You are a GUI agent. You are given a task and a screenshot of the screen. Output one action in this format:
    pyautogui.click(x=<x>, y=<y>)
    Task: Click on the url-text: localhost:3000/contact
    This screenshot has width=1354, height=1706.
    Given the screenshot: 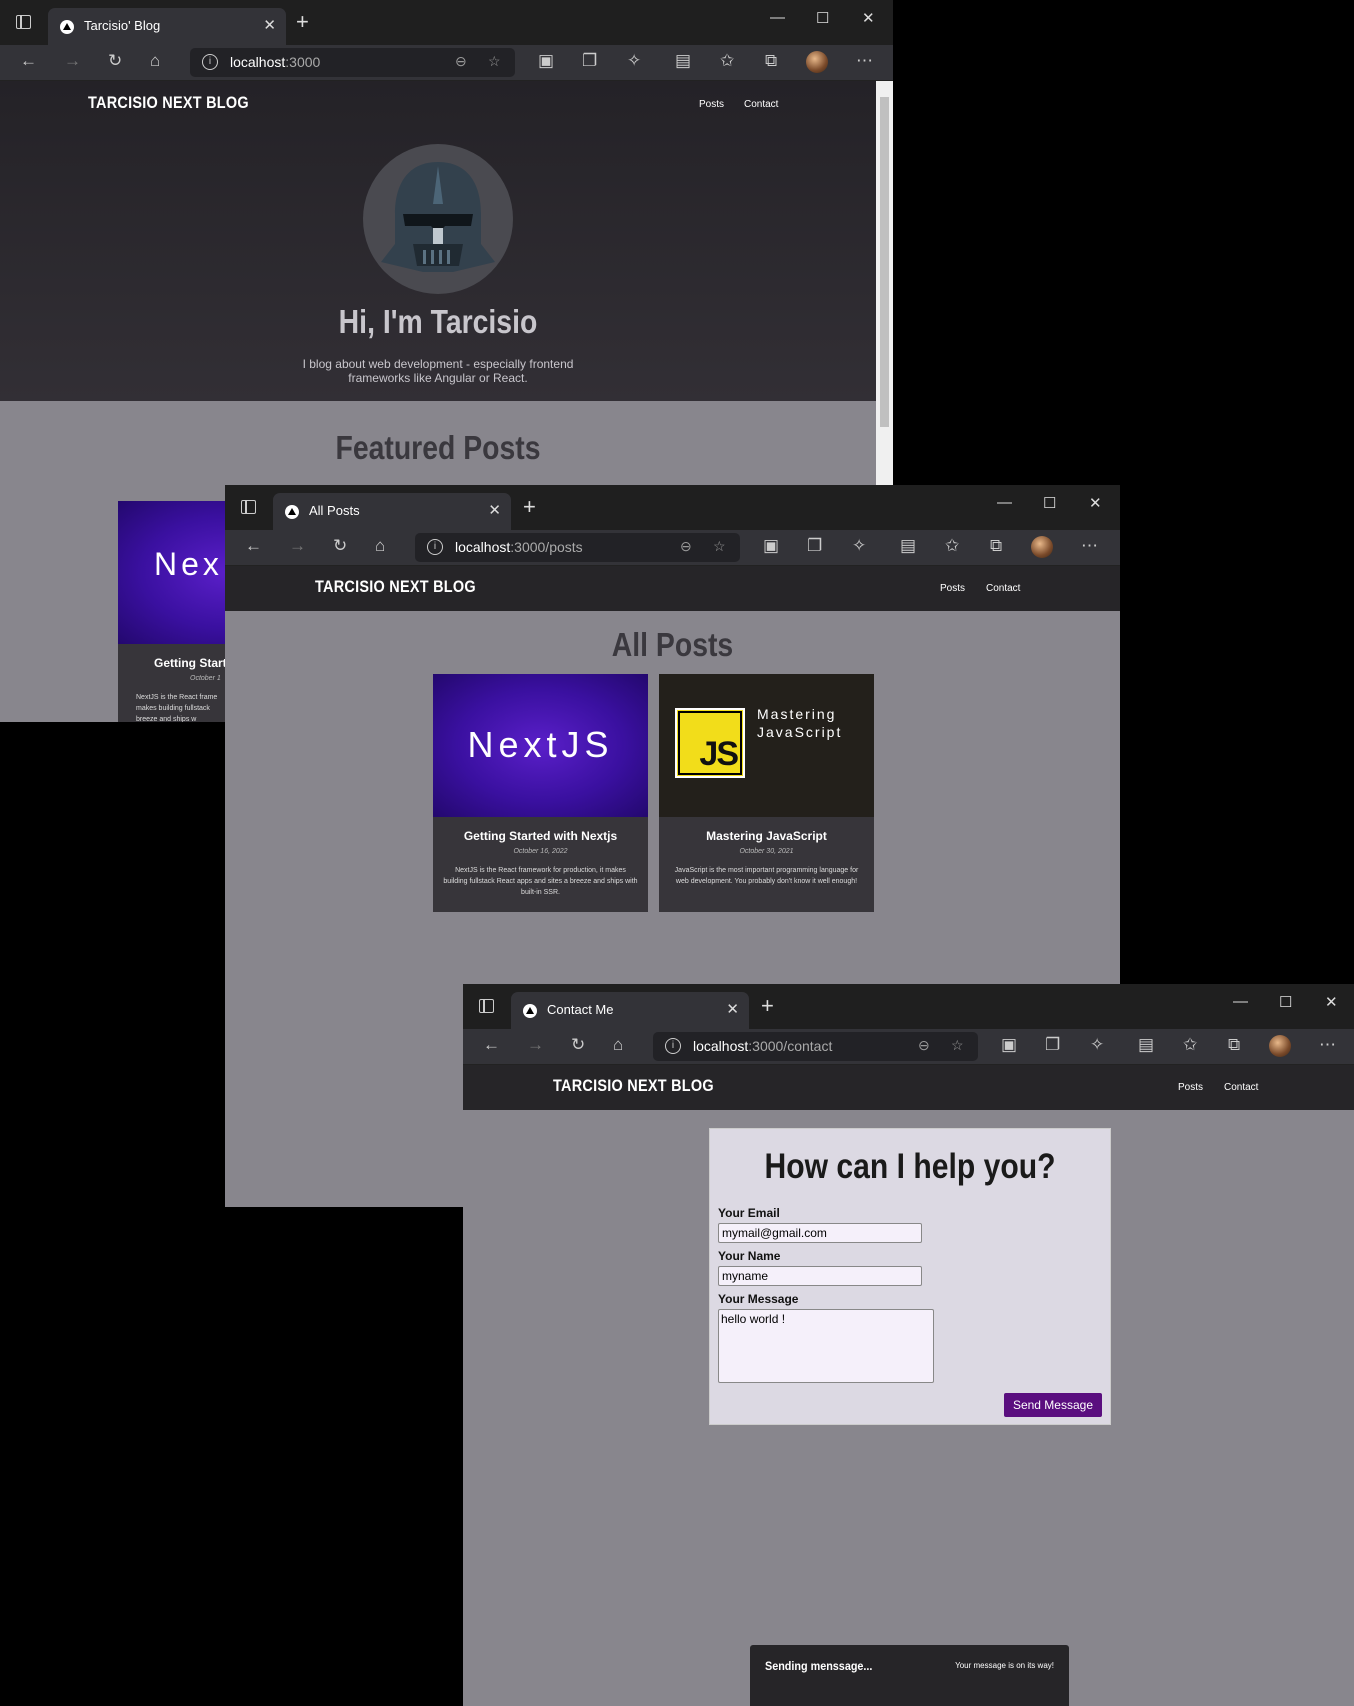 What is the action you would take?
    pyautogui.click(x=763, y=1046)
    